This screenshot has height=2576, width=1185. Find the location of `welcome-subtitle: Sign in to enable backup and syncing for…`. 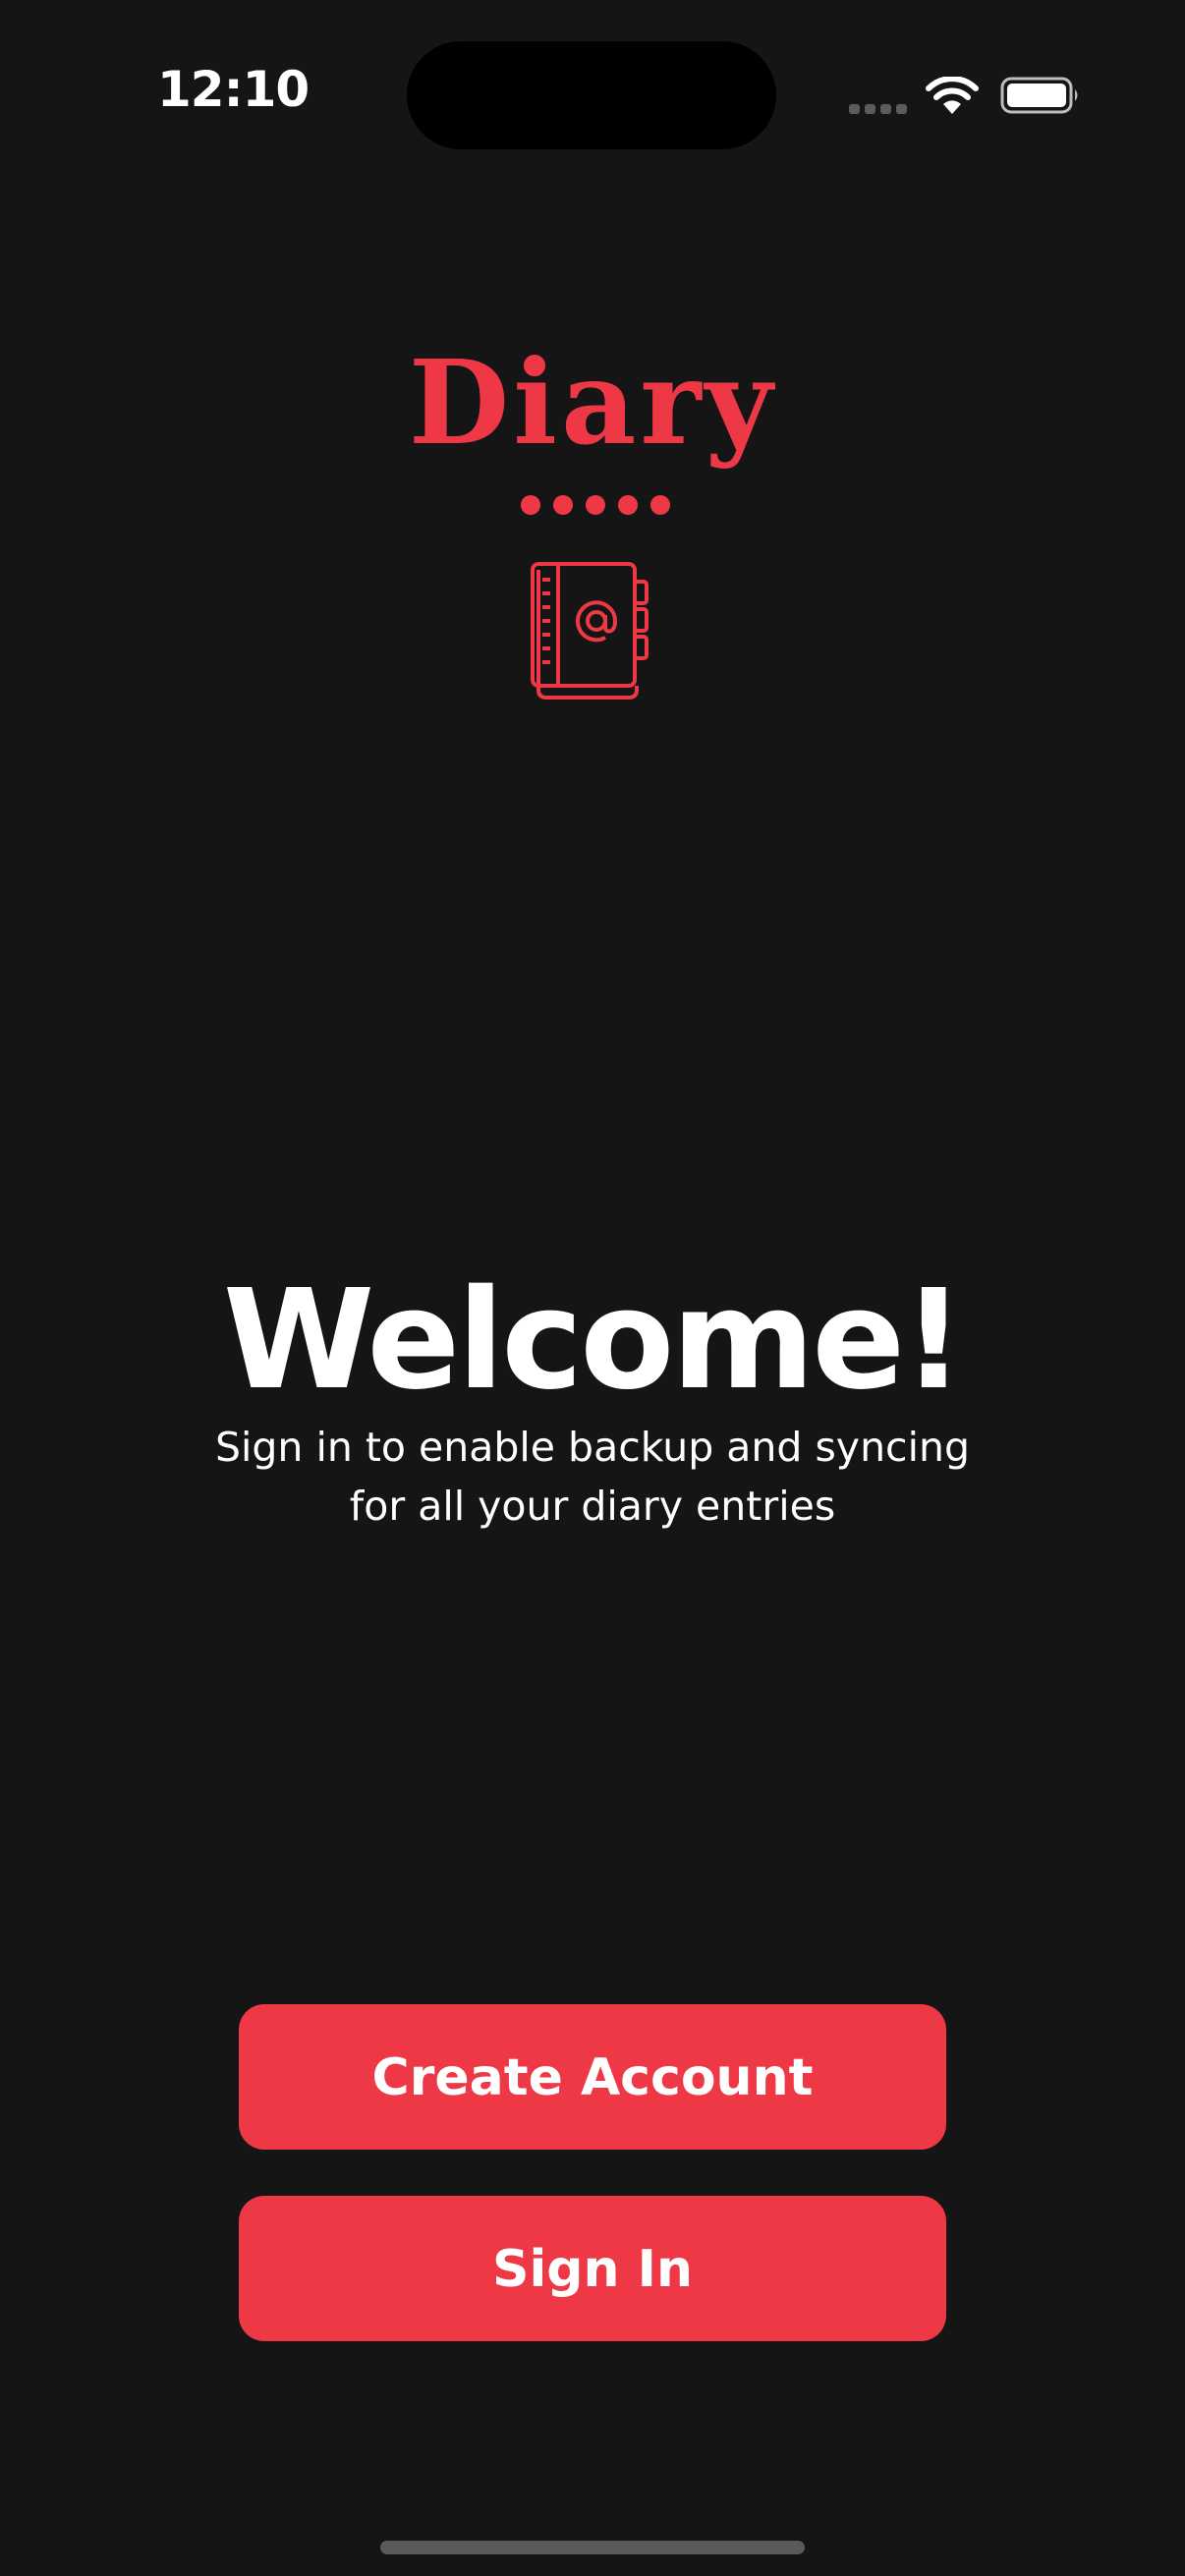

welcome-subtitle: Sign in to enable backup and syncing for… is located at coordinates (592, 1477).